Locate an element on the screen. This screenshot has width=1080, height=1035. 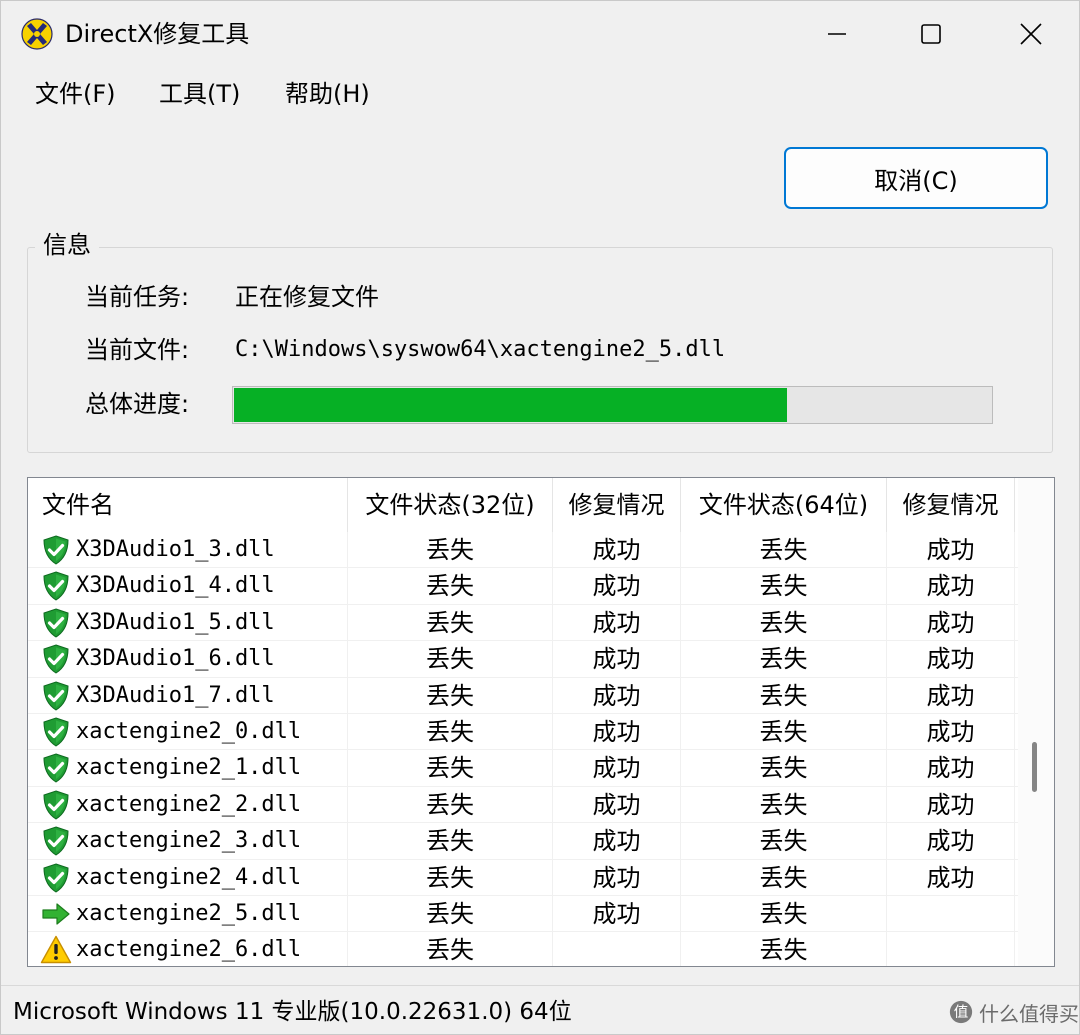
file-name-cell: xactengine2_6.dll is located at coordinates (188, 949).